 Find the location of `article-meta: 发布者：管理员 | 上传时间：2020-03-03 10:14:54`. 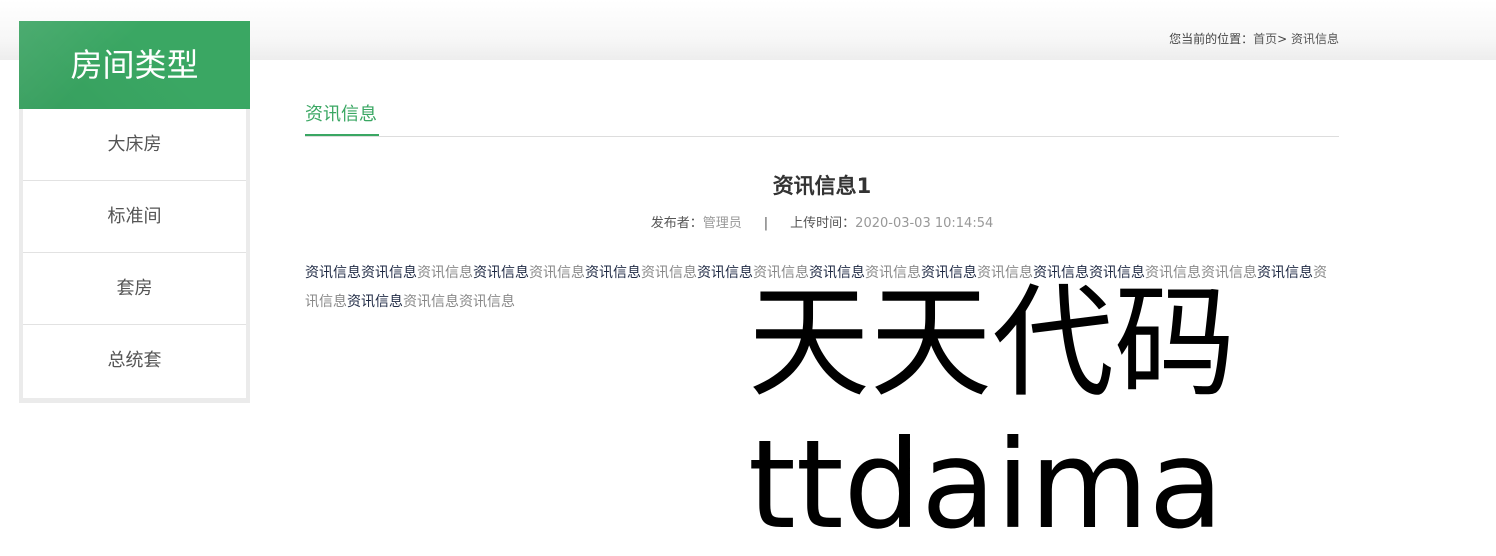

article-meta: 发布者：管理员 | 上传时间：2020-03-03 10:14:54 is located at coordinates (822, 221).